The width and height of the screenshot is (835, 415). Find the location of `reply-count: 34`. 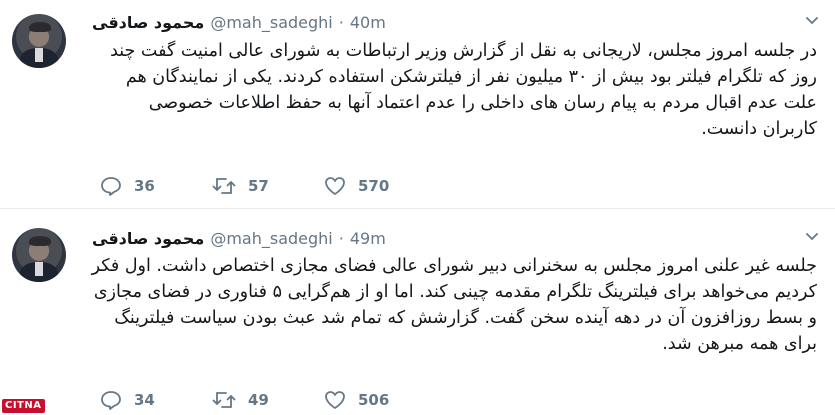

reply-count: 34 is located at coordinates (144, 400).